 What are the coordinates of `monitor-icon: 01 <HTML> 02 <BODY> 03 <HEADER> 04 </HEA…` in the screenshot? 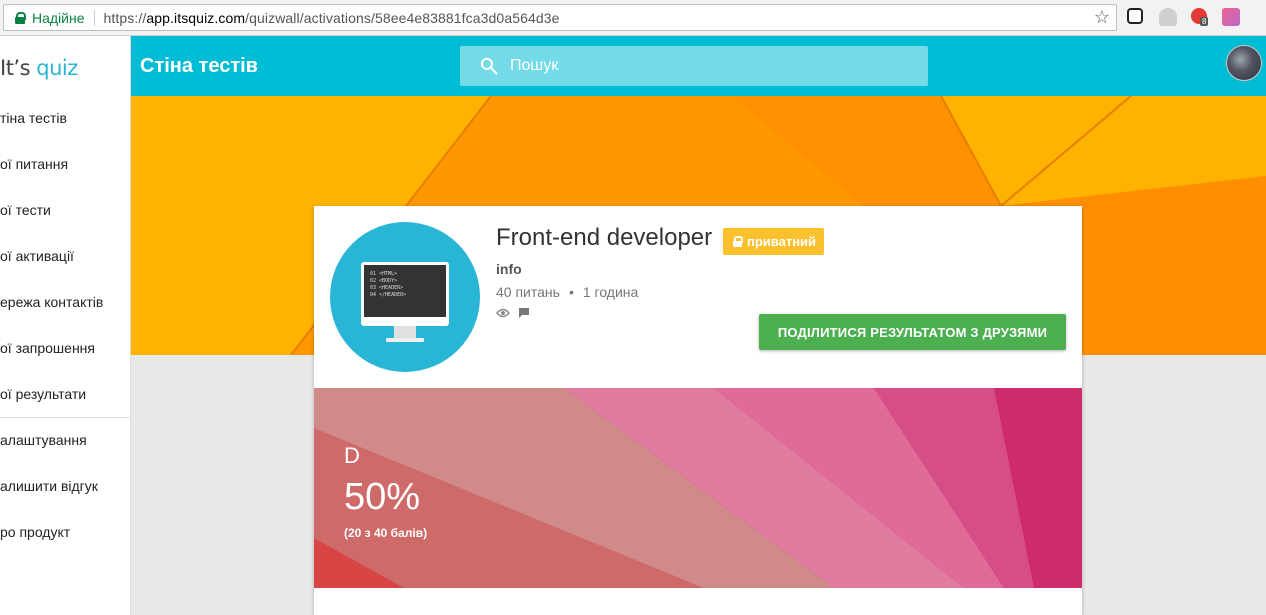 It's located at (405, 302).